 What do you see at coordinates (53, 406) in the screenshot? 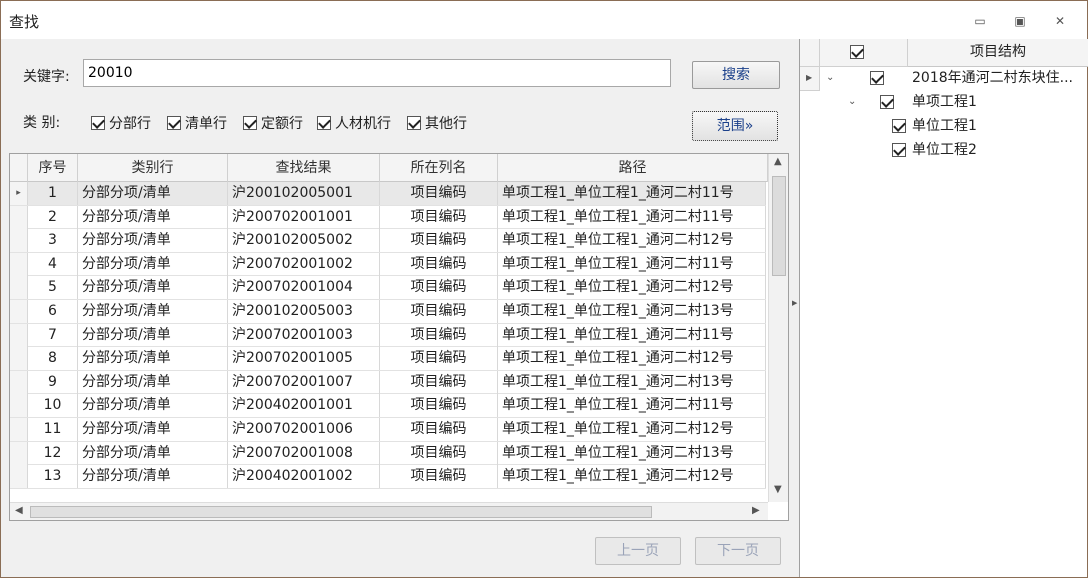
I see `cell-no: 10` at bounding box center [53, 406].